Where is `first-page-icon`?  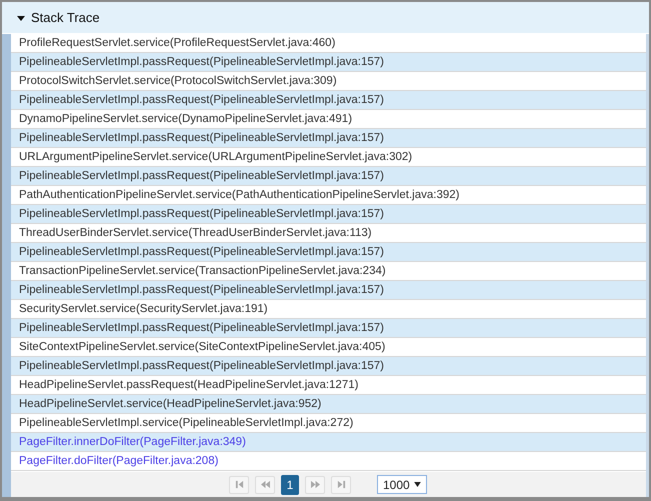 first-page-icon is located at coordinates (239, 484).